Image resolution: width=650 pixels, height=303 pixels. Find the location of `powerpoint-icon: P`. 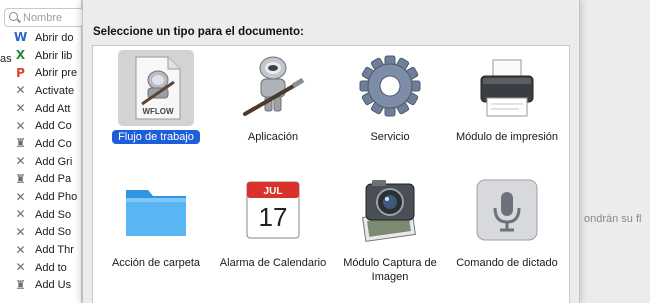

powerpoint-icon: P is located at coordinates (20, 72).